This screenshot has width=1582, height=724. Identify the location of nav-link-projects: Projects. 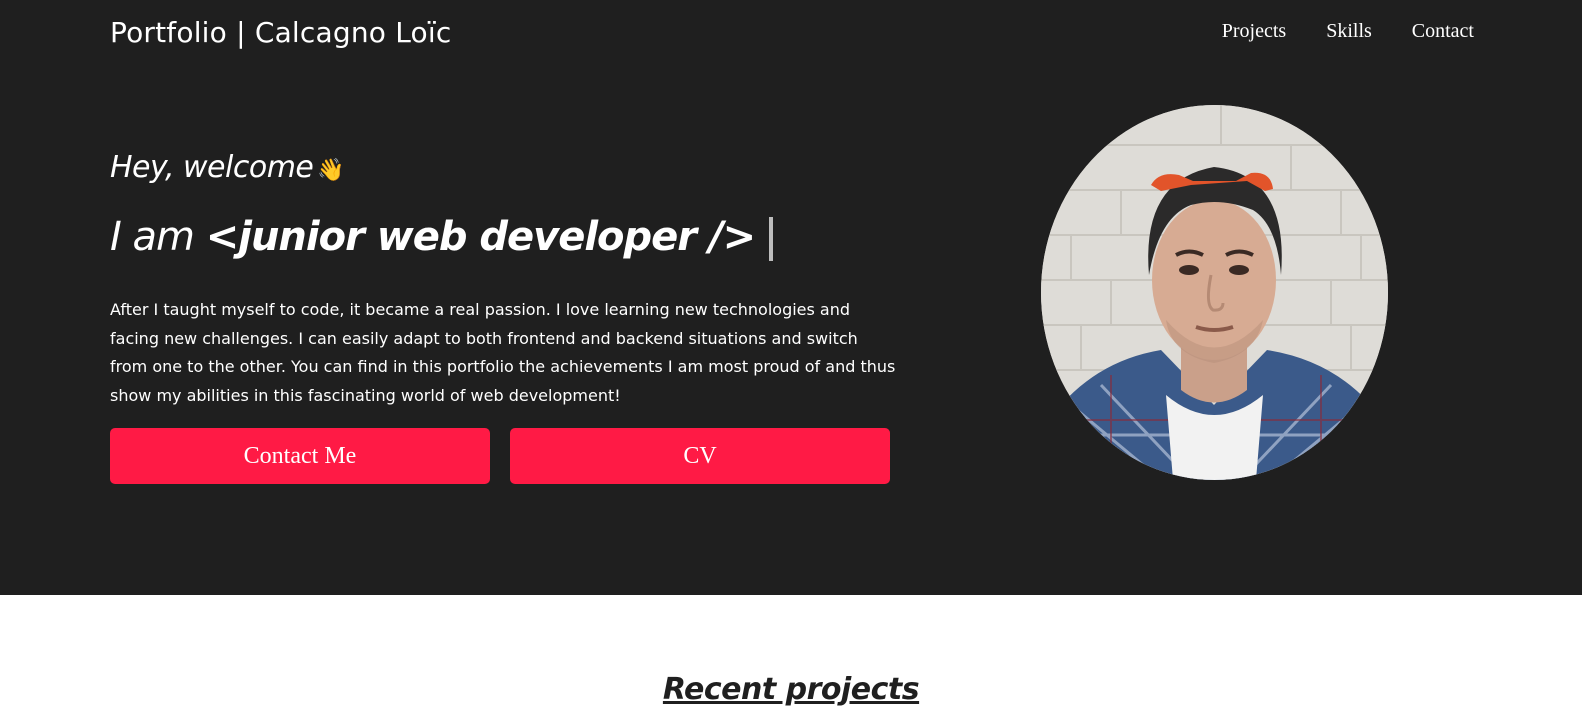
(1254, 31).